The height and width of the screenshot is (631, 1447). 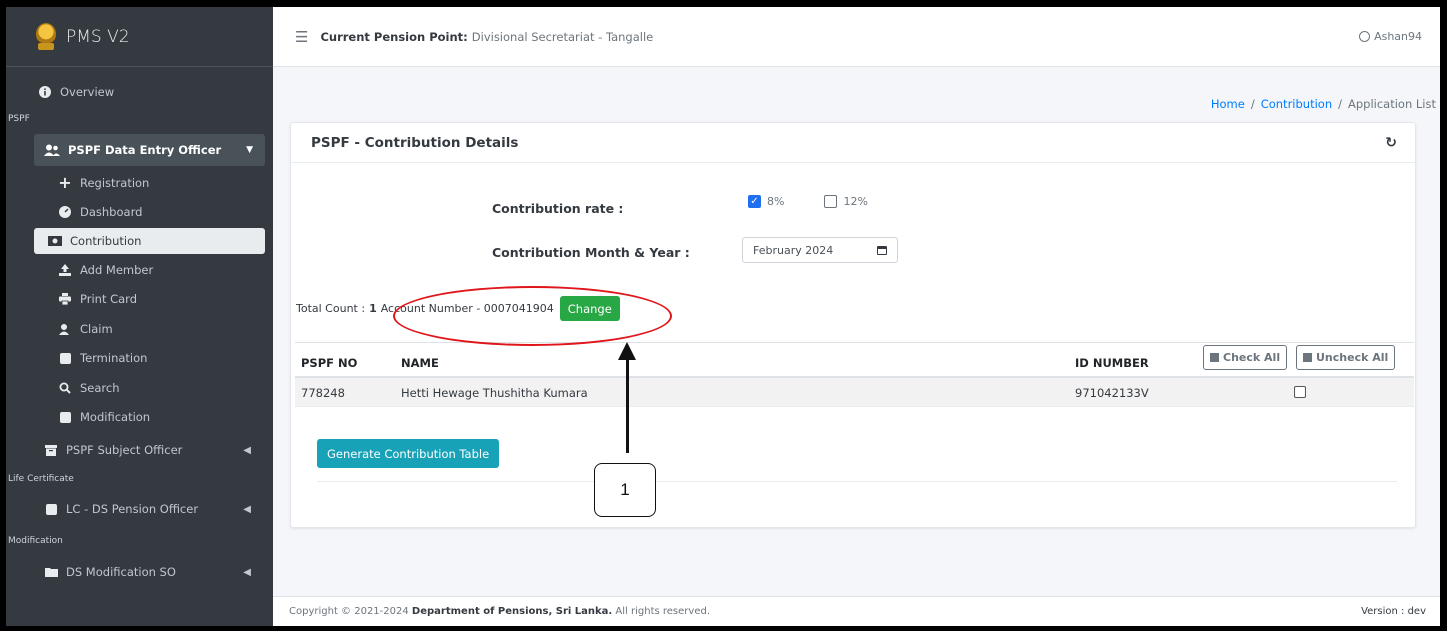 I want to click on sidebar-item-pspf-subject-officer: PSPF Subject Officer ◀, so click(x=139, y=450).